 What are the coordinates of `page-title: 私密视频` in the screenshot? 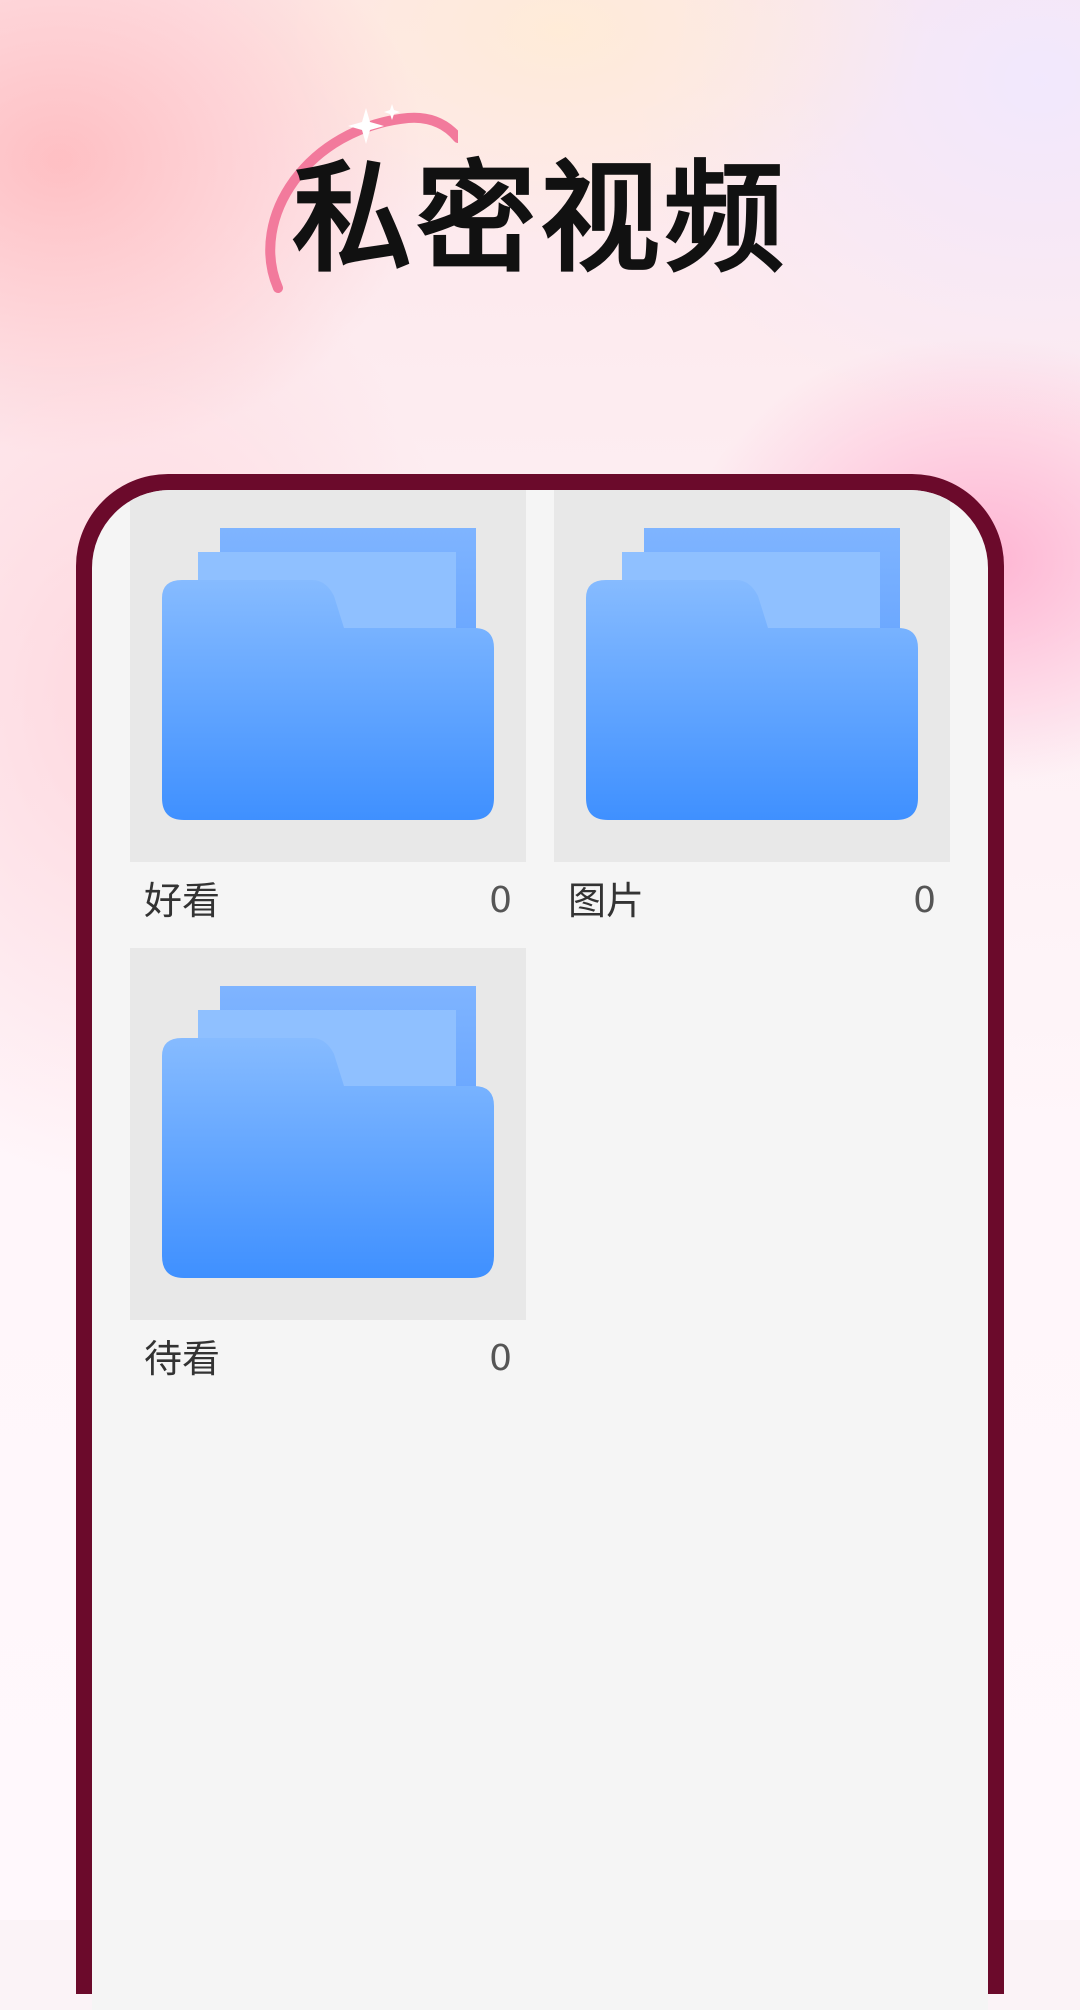 It's located at (540, 219).